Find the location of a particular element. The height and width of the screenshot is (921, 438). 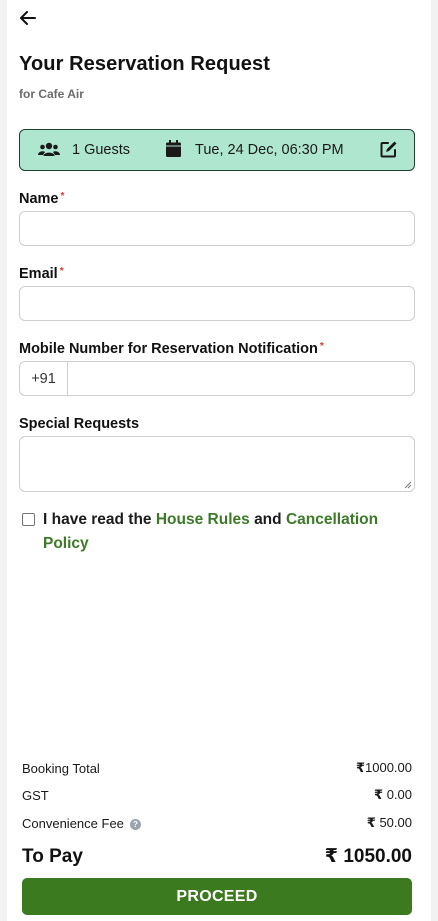

consent-checkbox is located at coordinates (28, 519).